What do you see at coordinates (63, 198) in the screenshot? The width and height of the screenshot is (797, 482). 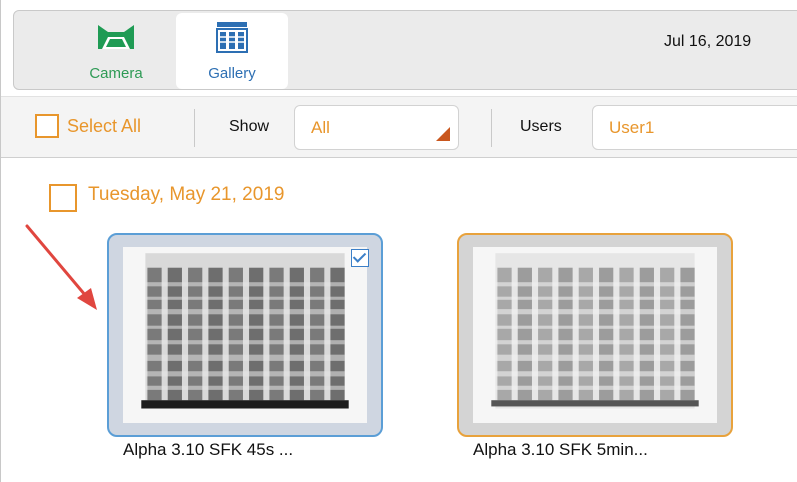 I see `date-group-checkbox` at bounding box center [63, 198].